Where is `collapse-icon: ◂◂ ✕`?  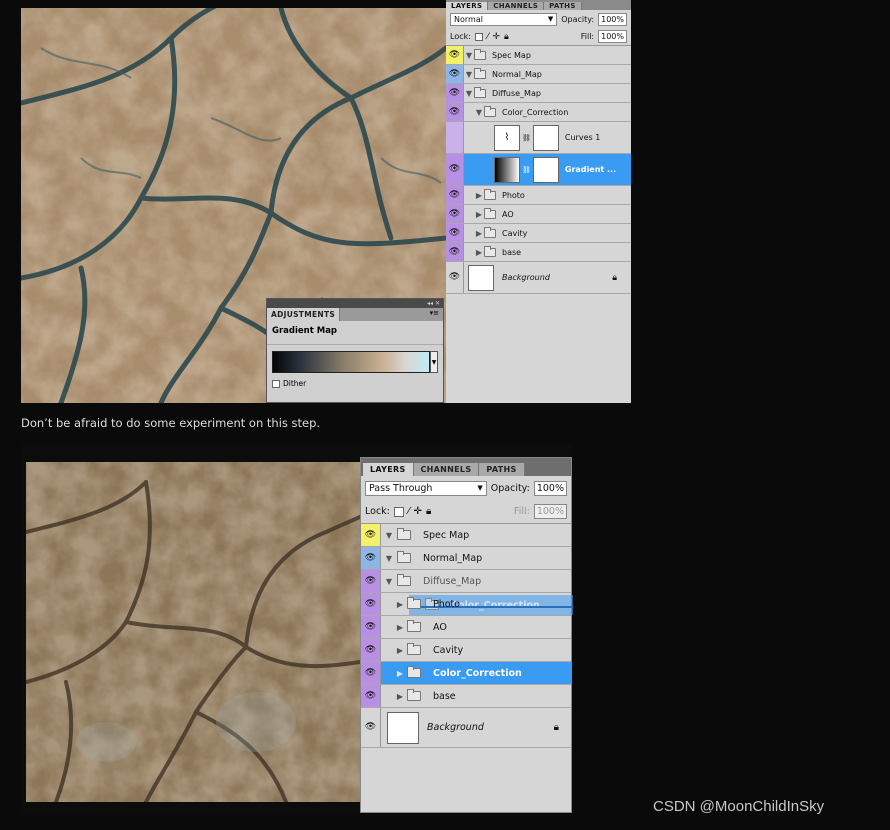 collapse-icon: ◂◂ ✕ is located at coordinates (433, 303).